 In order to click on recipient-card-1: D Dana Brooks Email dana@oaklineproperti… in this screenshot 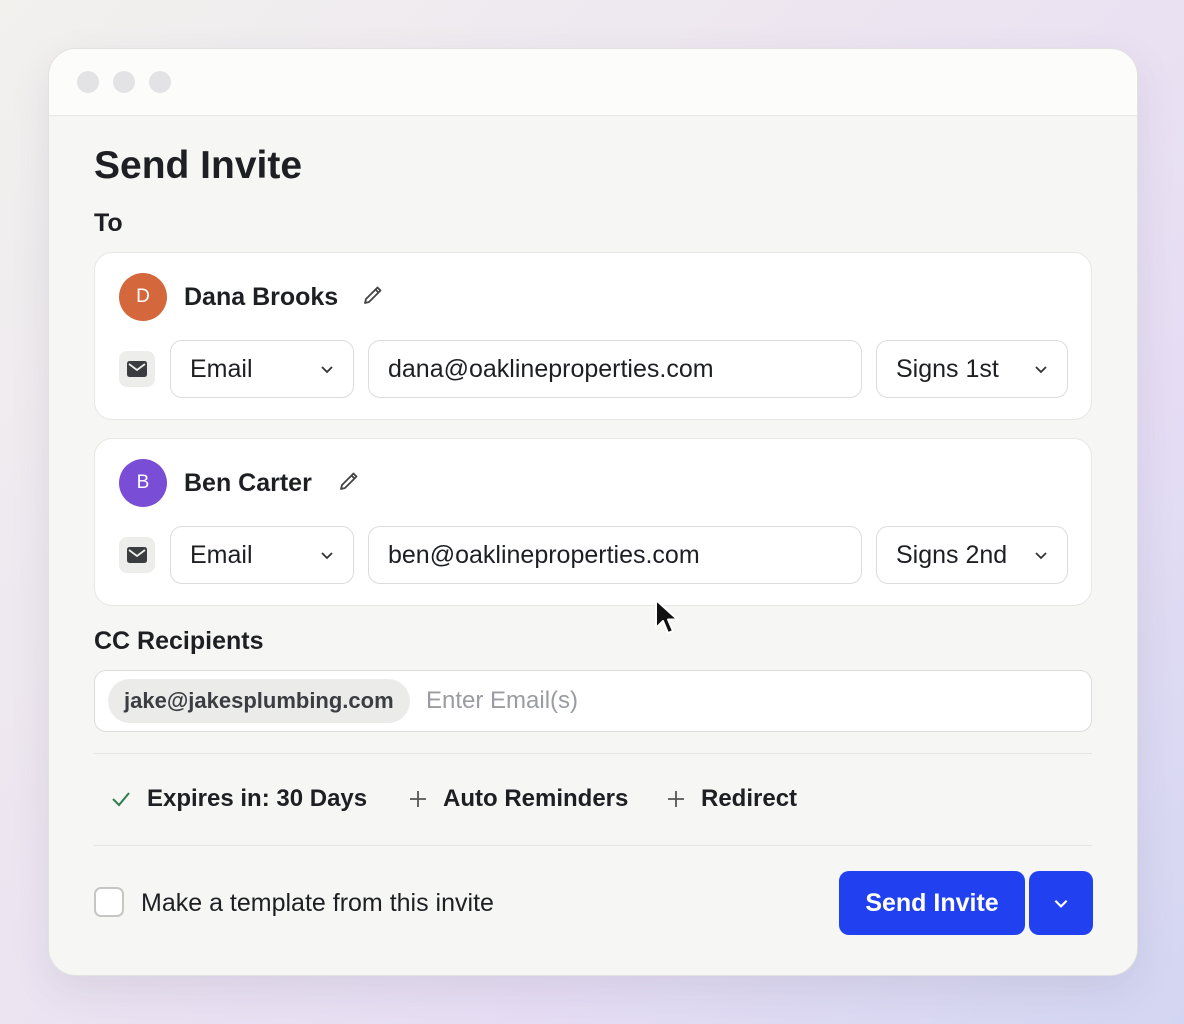, I will do `click(593, 336)`.